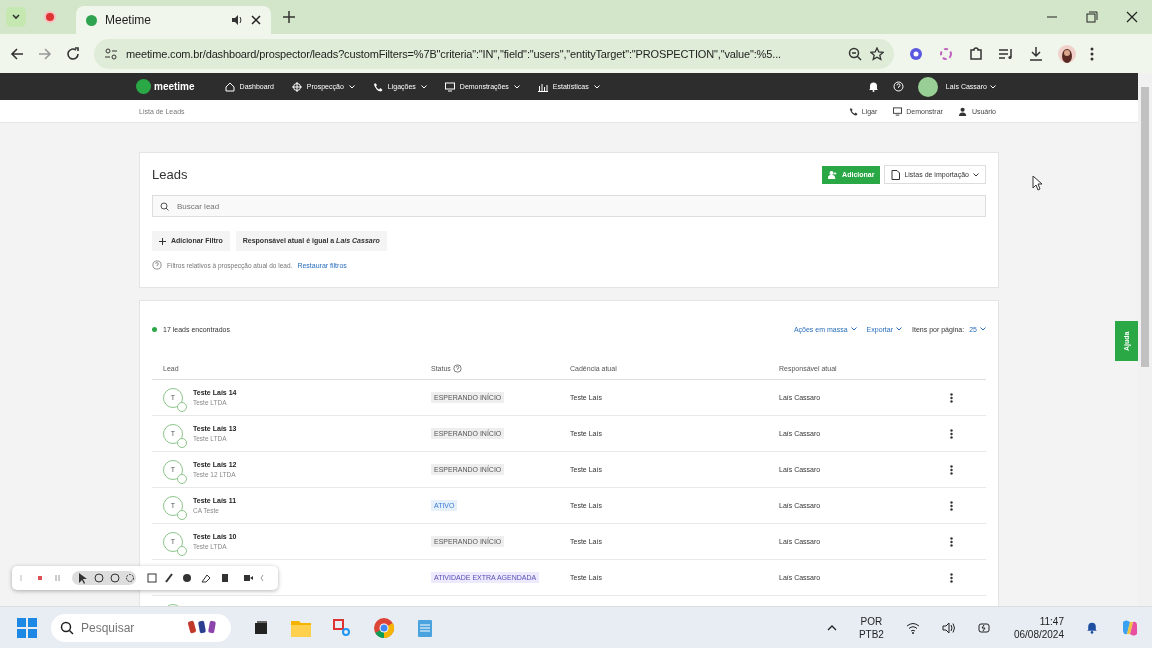  Describe the element at coordinates (384, 627) in the screenshot. I see `chrome-icon` at that location.